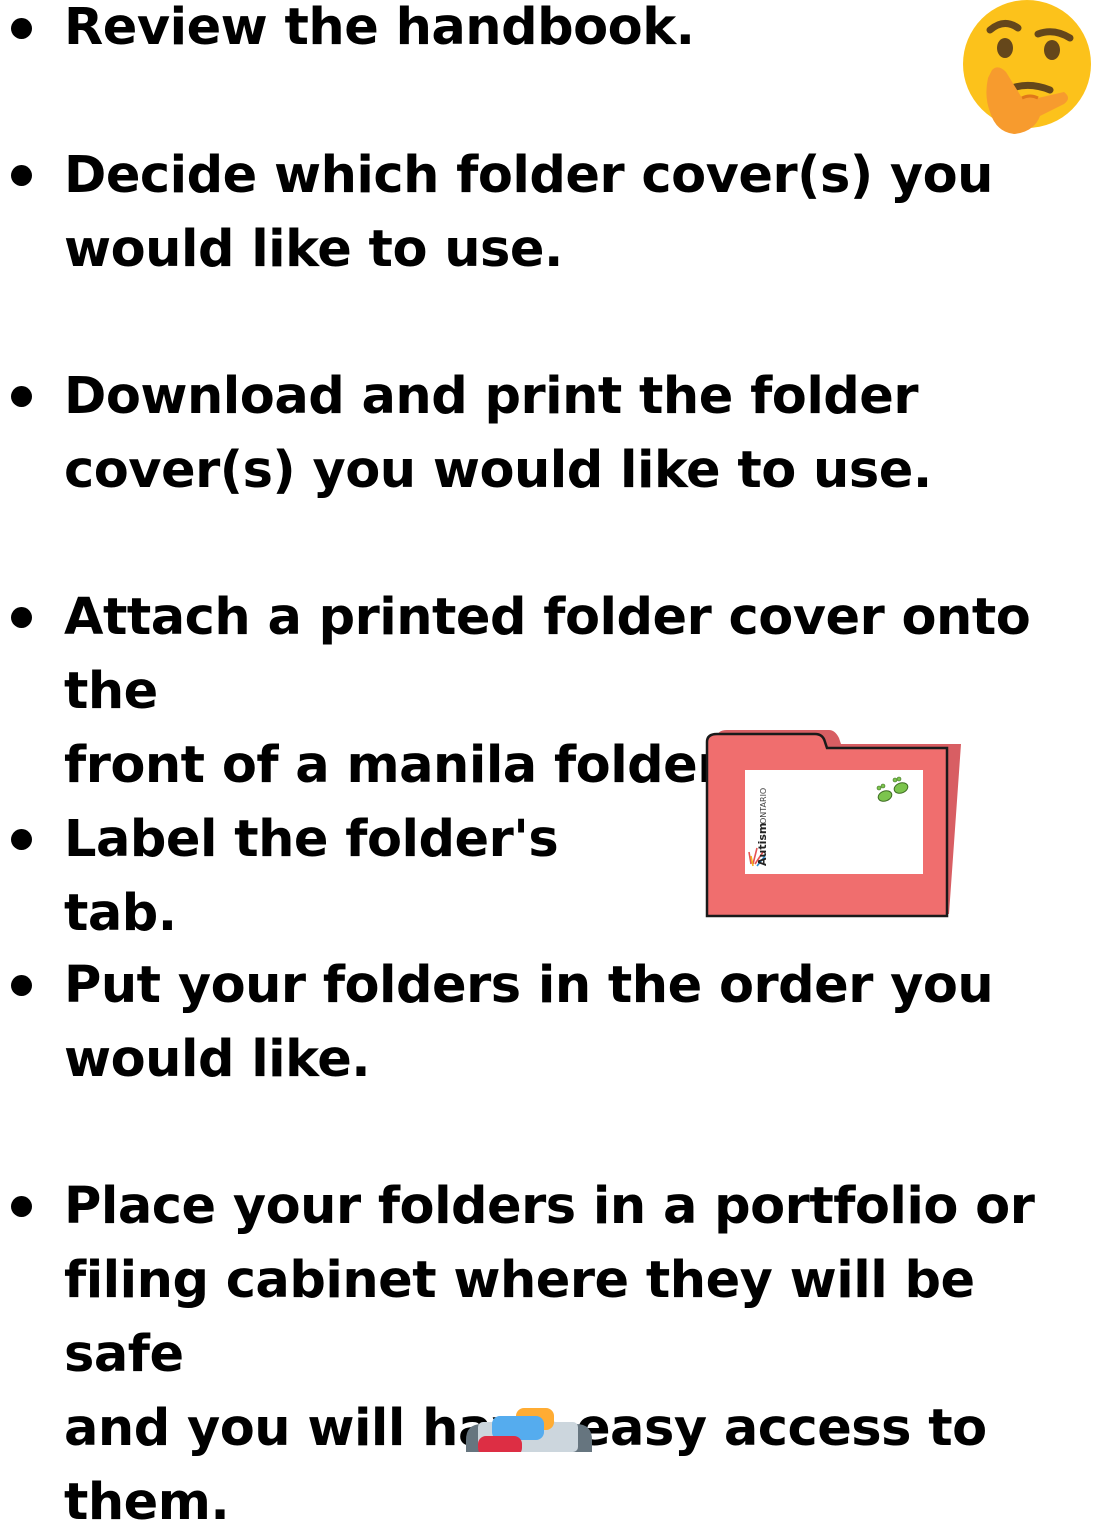 The height and width of the screenshot is (1540, 1097). I want to click on step-text: Review the handbook., so click(379, 28).